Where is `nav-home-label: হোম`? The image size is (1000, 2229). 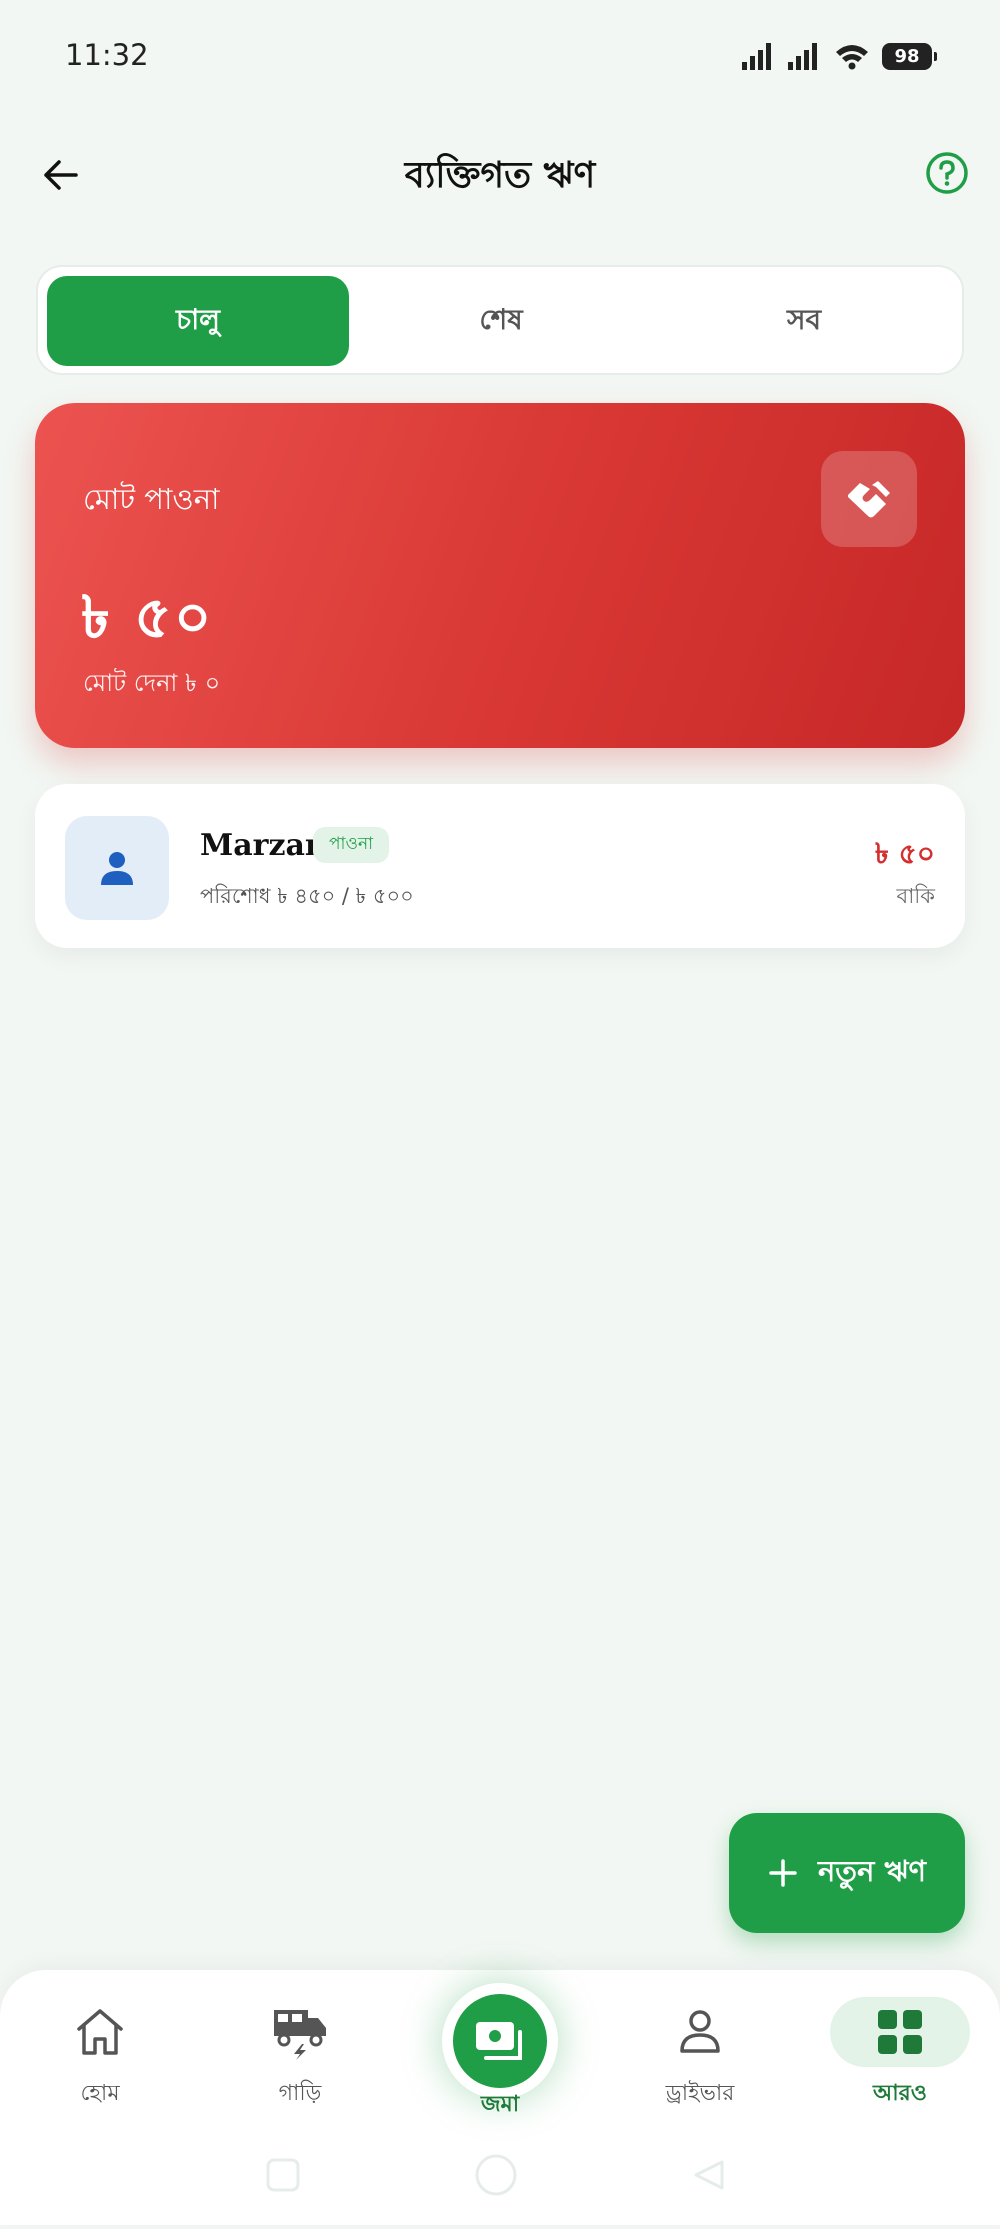
nav-home-label: হোম is located at coordinates (100, 2093).